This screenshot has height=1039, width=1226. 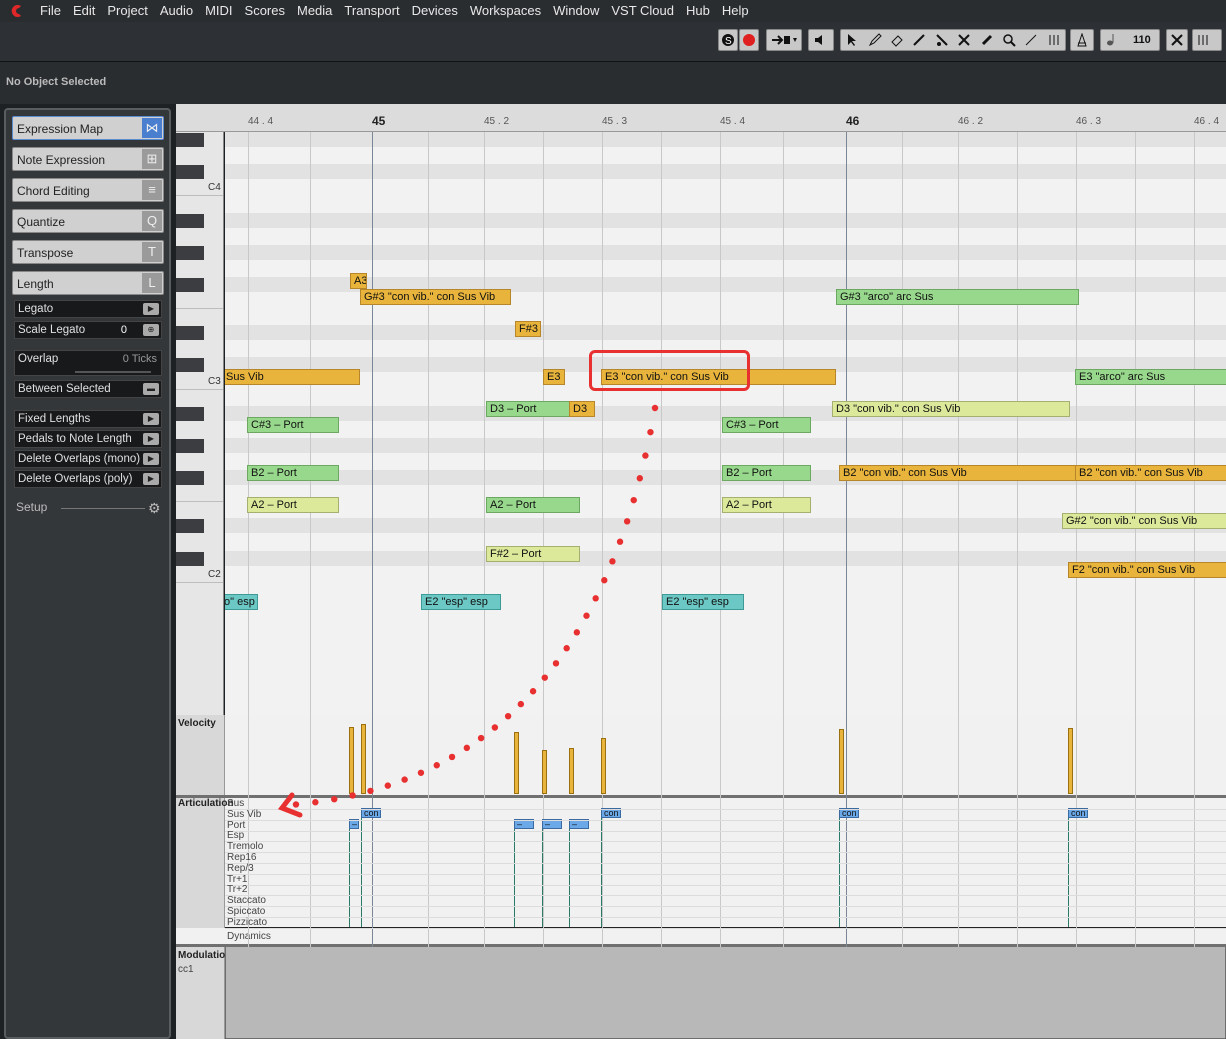 What do you see at coordinates (113, 372) in the screenshot?
I see `overlap-slider` at bounding box center [113, 372].